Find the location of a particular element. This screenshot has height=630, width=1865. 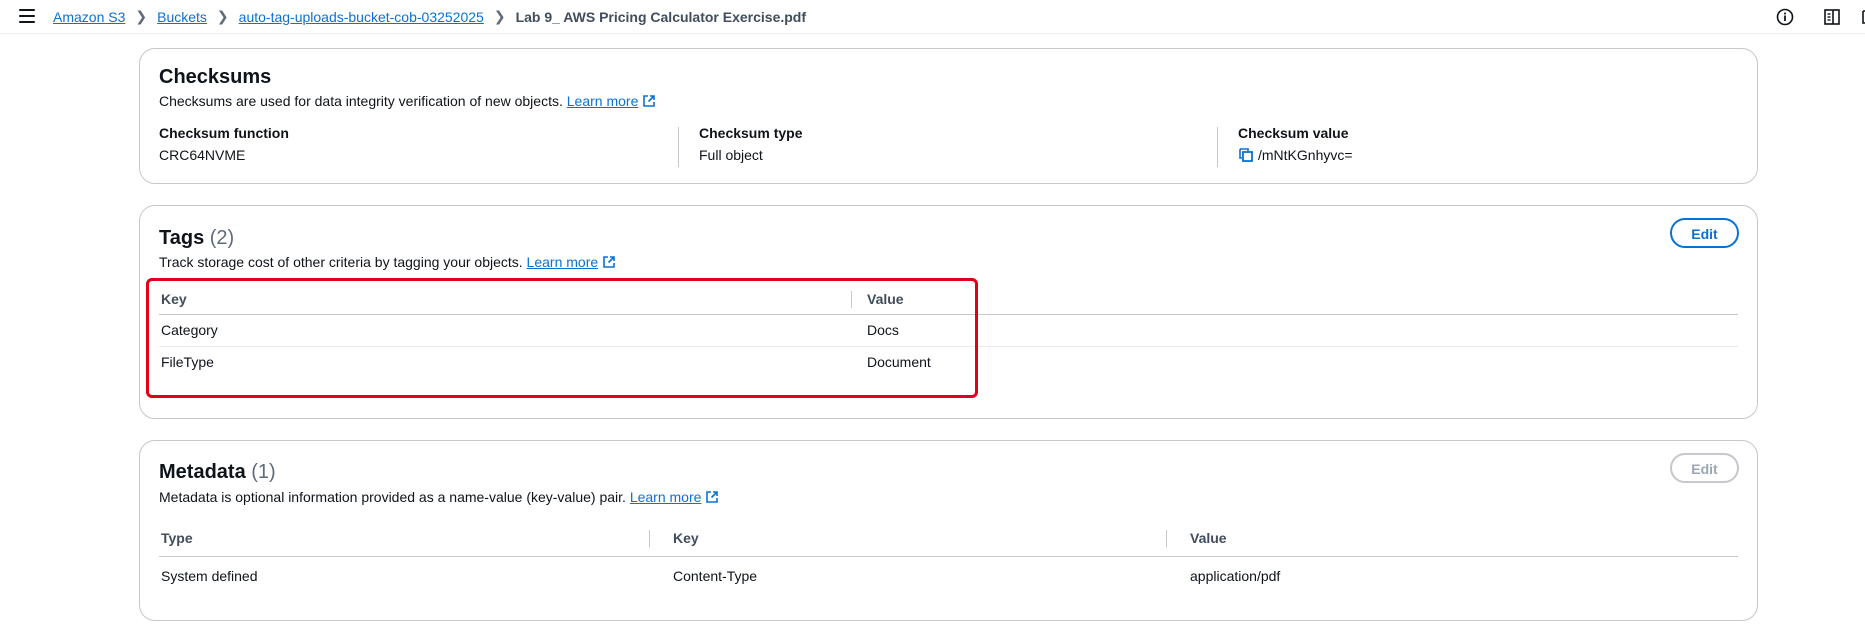

checksum-value-label: Checksum value is located at coordinates (1293, 133).